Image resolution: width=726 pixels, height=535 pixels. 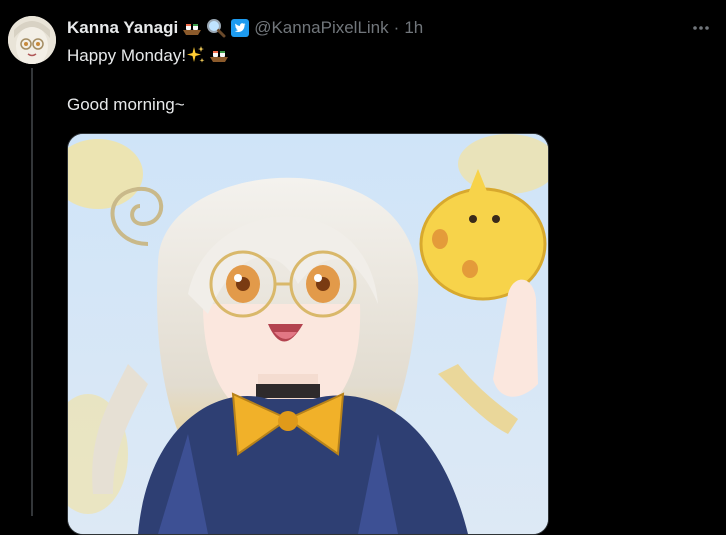 What do you see at coordinates (126, 104) in the screenshot?
I see `tweet-text-line2: Good morning~` at bounding box center [126, 104].